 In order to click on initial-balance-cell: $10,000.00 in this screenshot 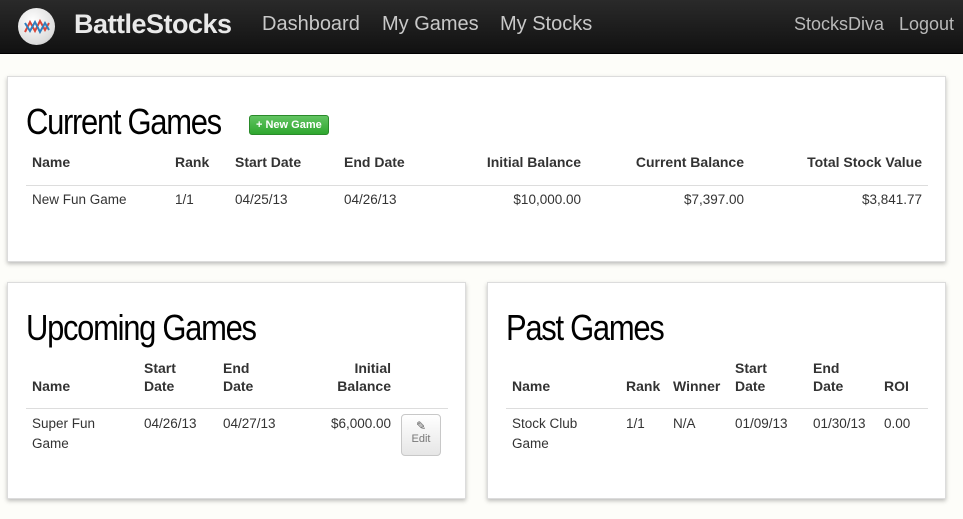, I will do `click(547, 199)`.